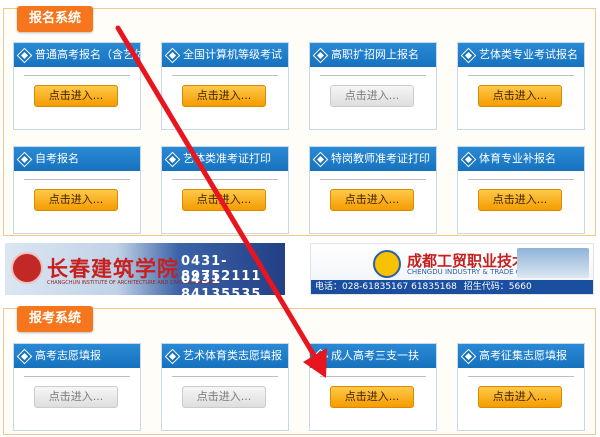 The image size is (600, 437). Describe the element at coordinates (232, 355) in the screenshot. I see `card-title: 艺术体育类志愿填报` at that location.